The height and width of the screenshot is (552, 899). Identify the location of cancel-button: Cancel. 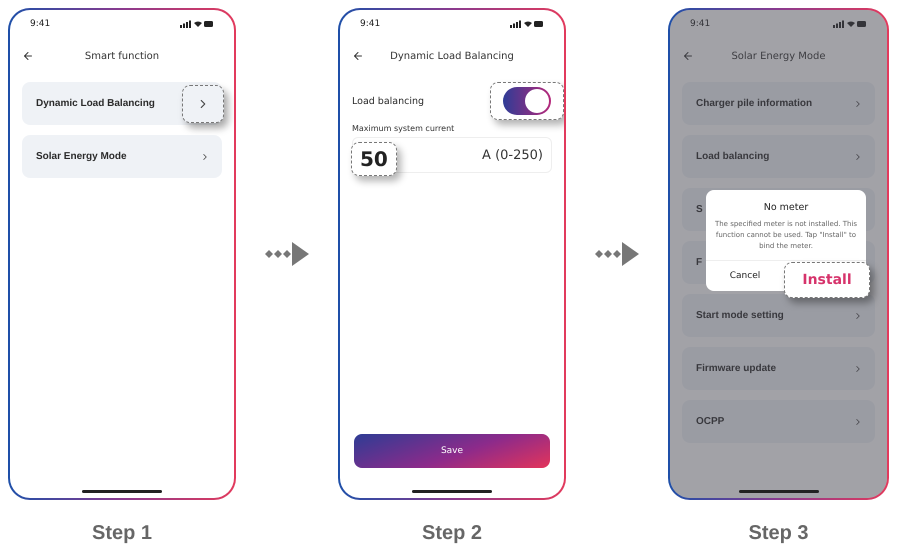
(745, 276).